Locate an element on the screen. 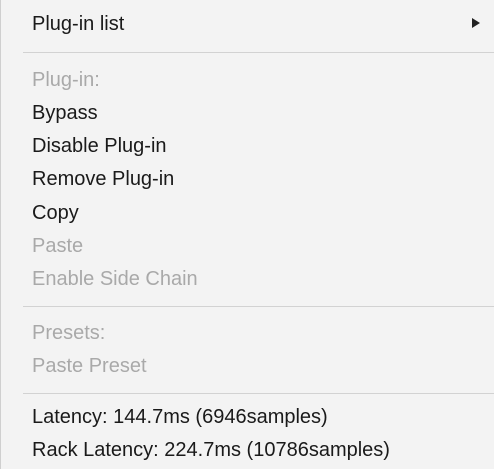 The height and width of the screenshot is (469, 494). chevron-right-icon is located at coordinates (476, 23).